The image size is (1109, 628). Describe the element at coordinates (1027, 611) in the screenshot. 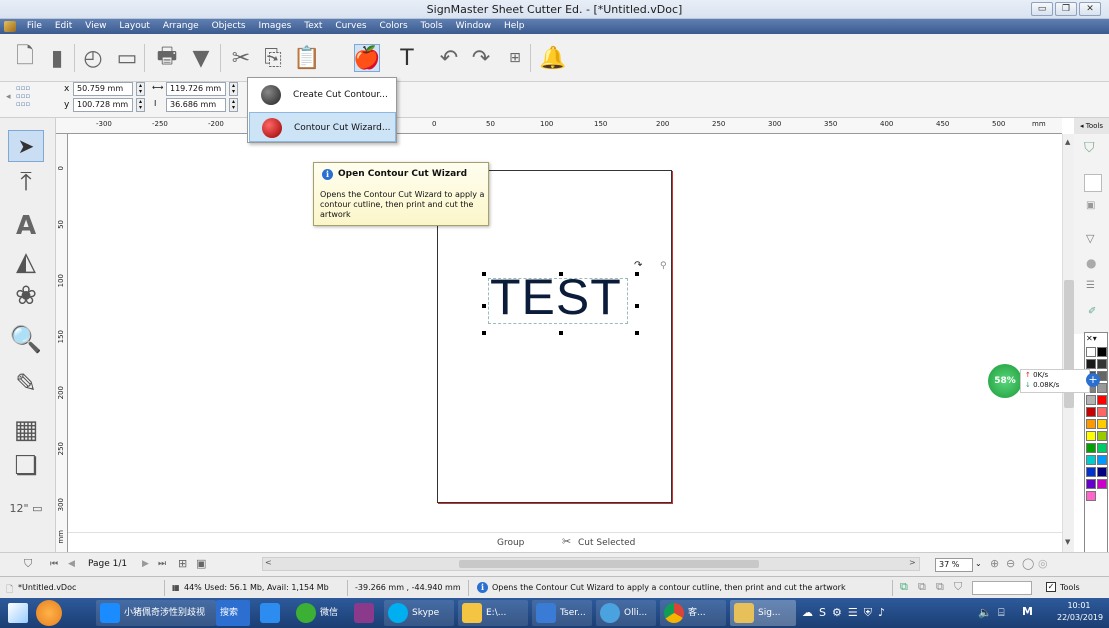

I see `ime-indicator: M` at that location.